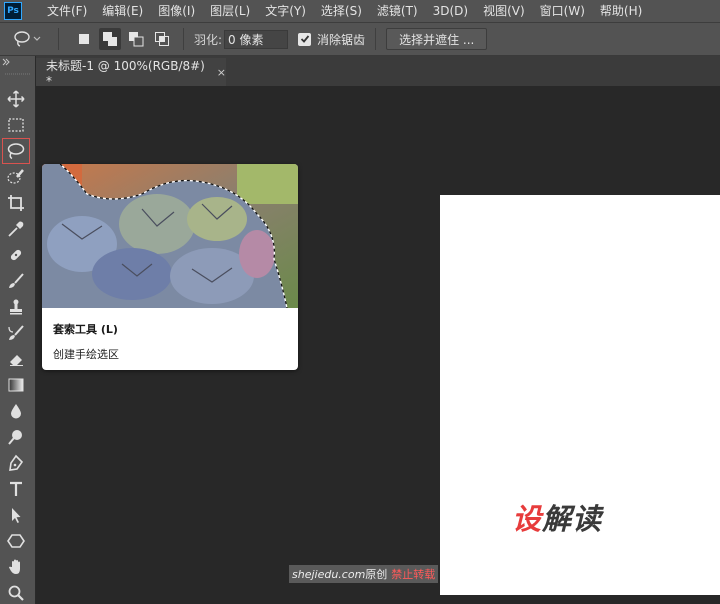  What do you see at coordinates (572, 519) in the screenshot?
I see `brand-logo-part2: 解读` at bounding box center [572, 519].